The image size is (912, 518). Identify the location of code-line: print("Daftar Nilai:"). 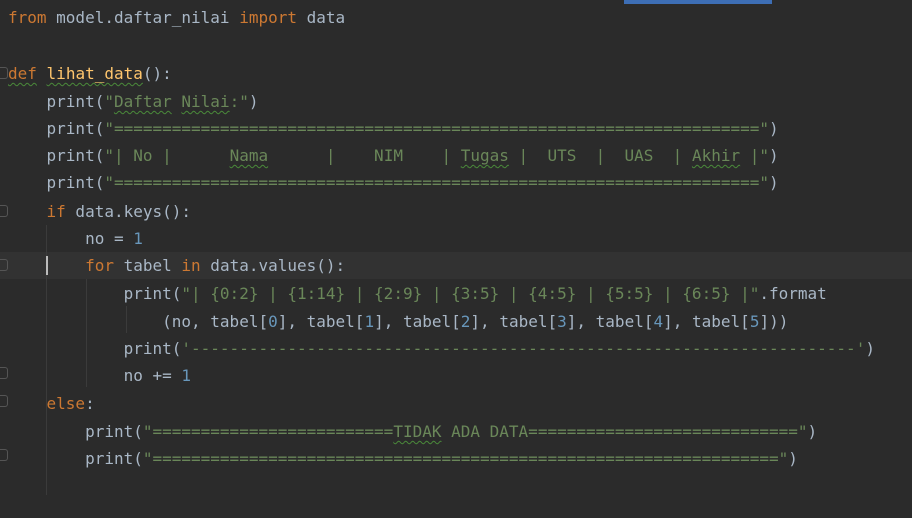
(133, 101).